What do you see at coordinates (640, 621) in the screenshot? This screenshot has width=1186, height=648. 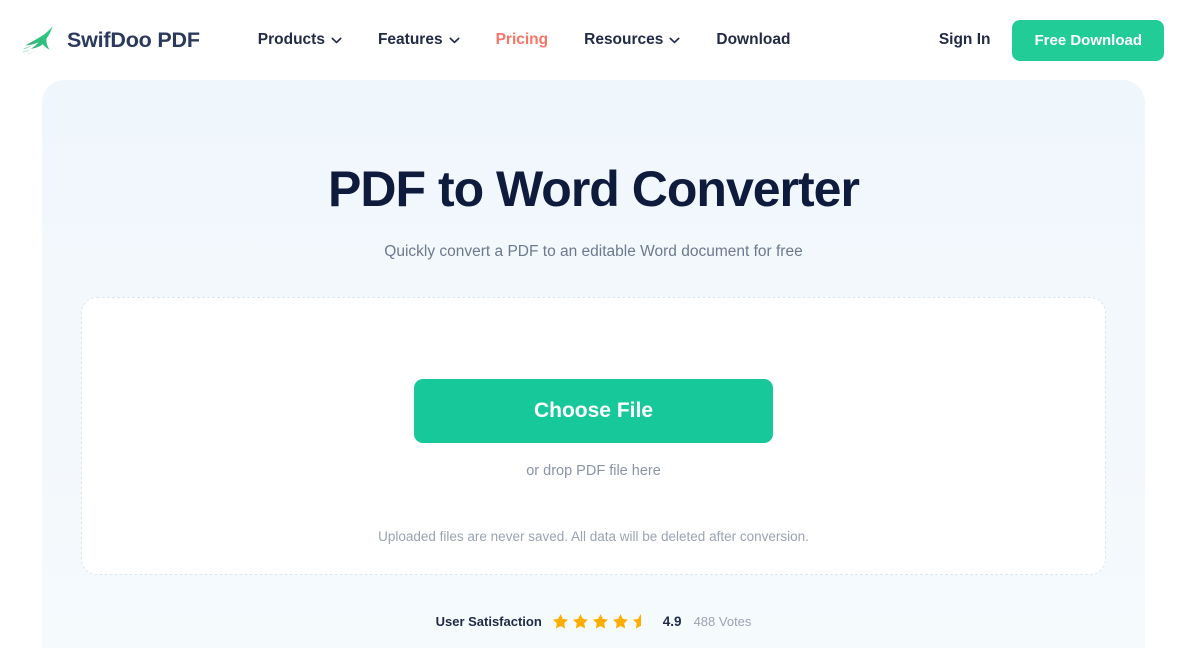 I see `star-icon-partial` at bounding box center [640, 621].